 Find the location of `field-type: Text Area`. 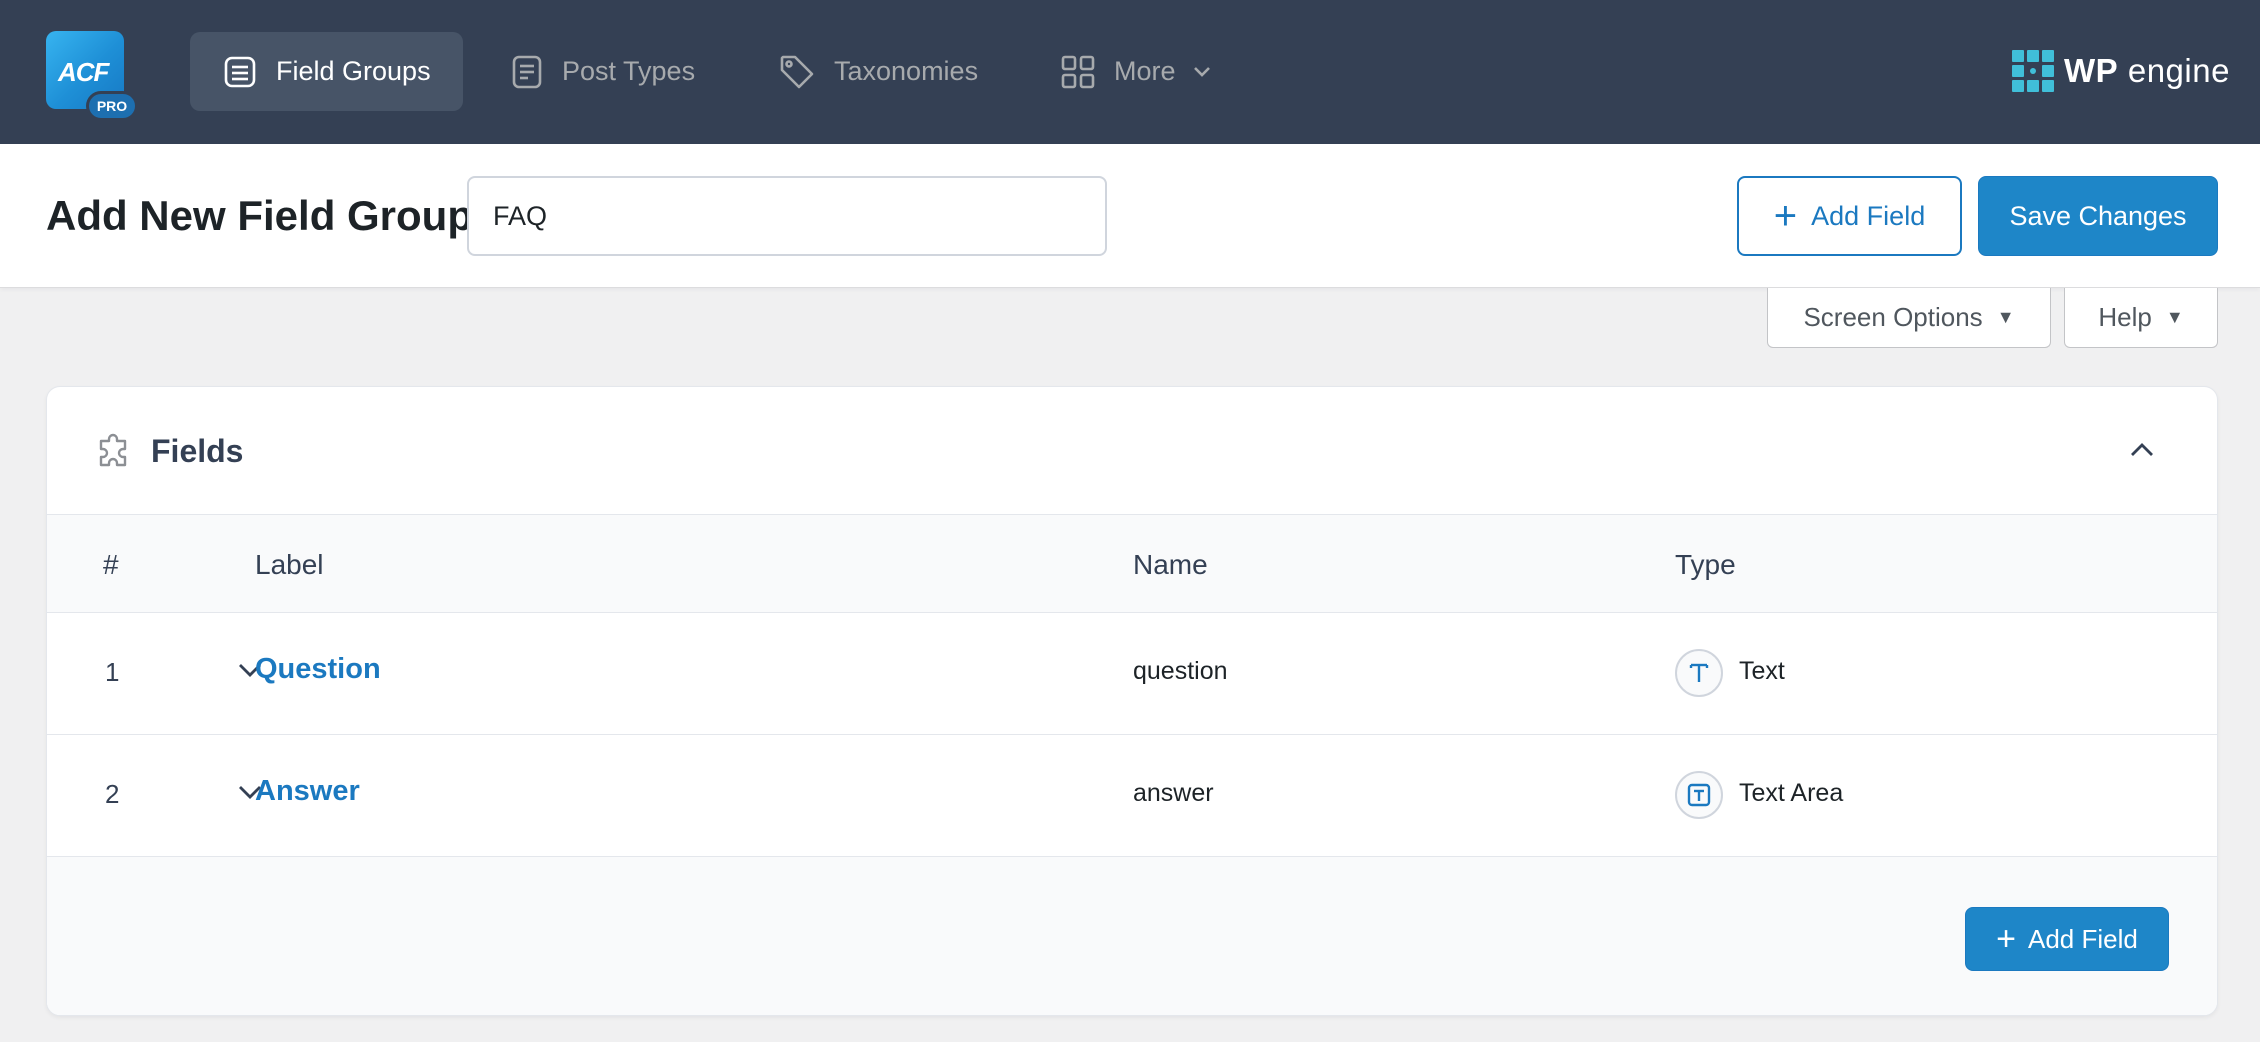

field-type: Text Area is located at coordinates (1791, 793).